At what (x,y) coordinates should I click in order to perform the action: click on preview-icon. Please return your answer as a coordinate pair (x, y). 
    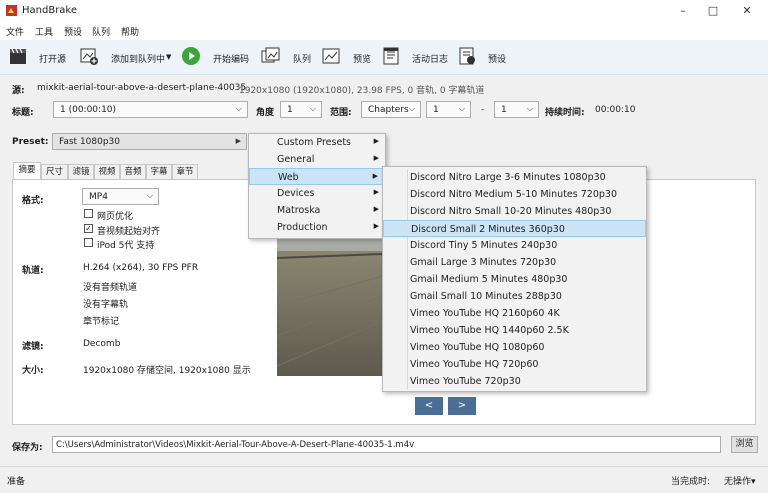
    Looking at the image, I should click on (331, 56).